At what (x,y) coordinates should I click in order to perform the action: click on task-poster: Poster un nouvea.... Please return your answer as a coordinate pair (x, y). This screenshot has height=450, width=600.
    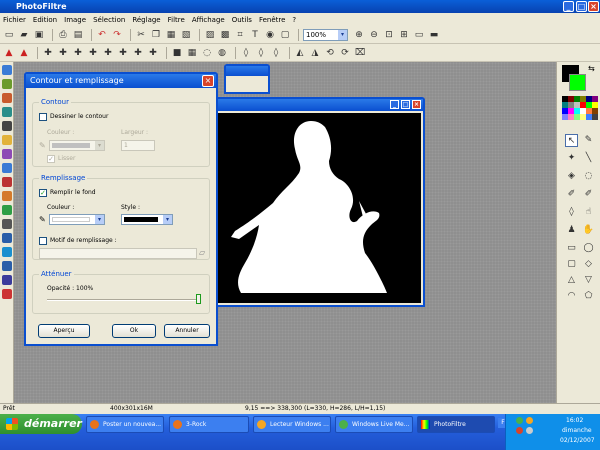
    Looking at the image, I should click on (125, 424).